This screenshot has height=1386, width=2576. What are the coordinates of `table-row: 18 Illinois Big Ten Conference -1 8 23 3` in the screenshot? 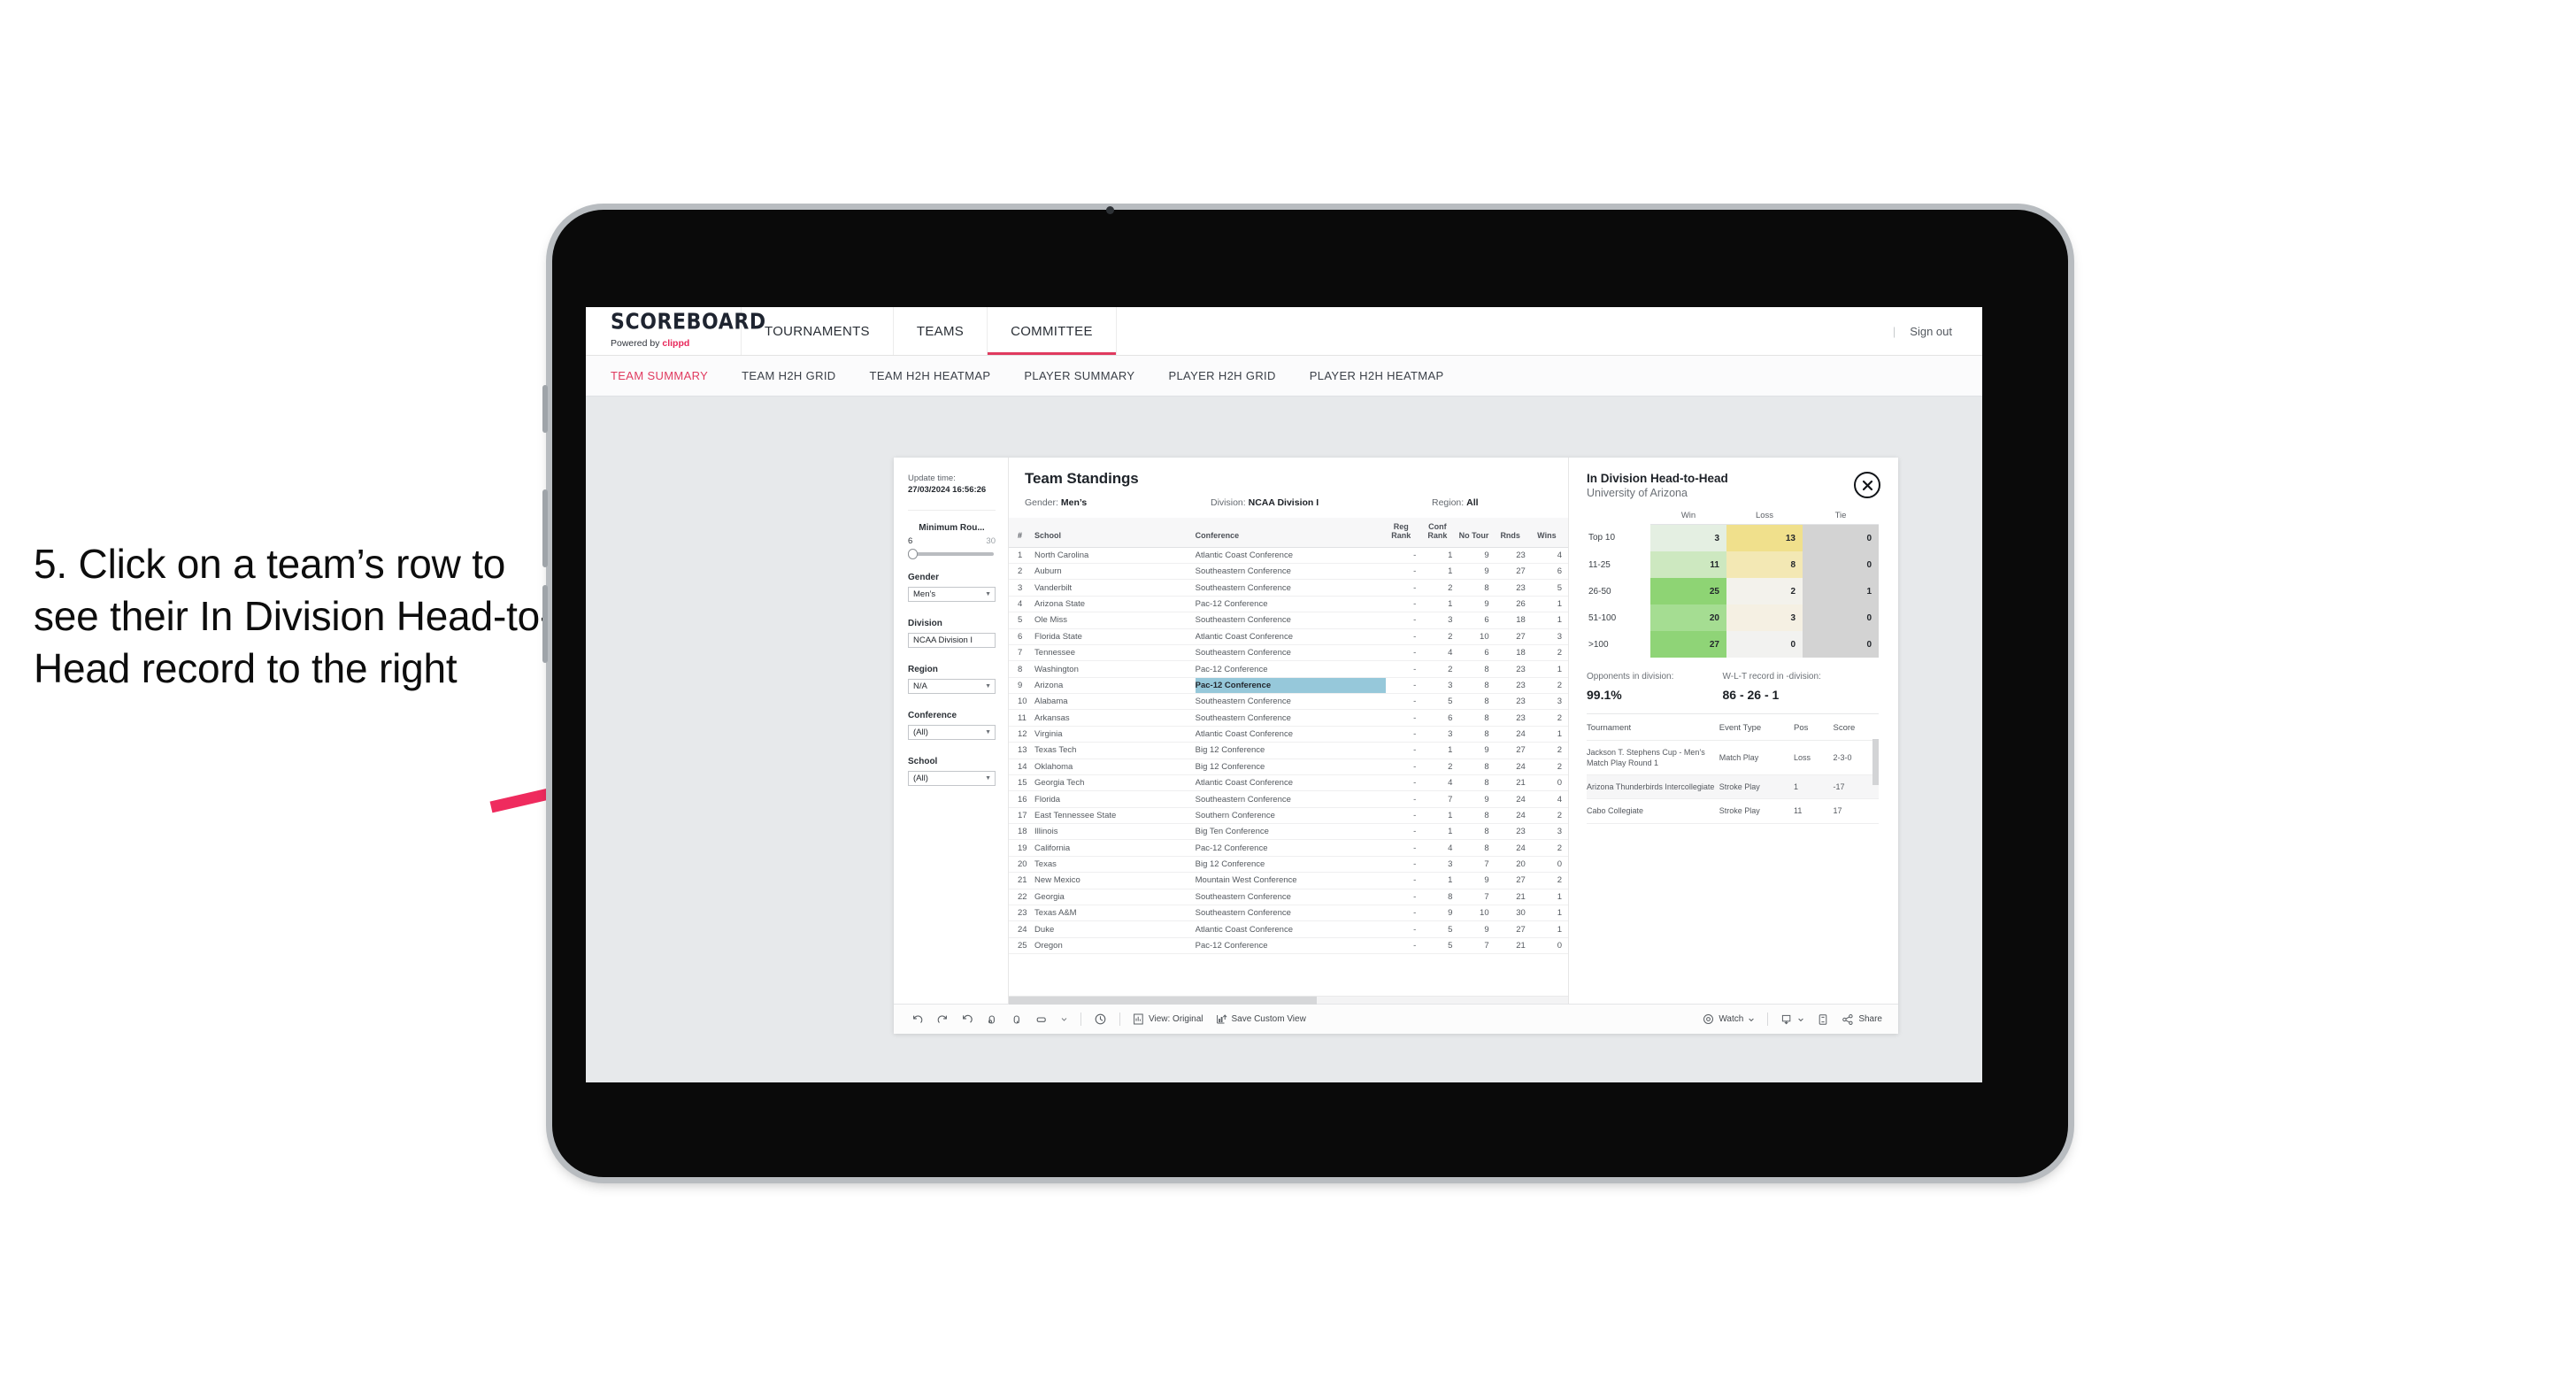 It's located at (1288, 832).